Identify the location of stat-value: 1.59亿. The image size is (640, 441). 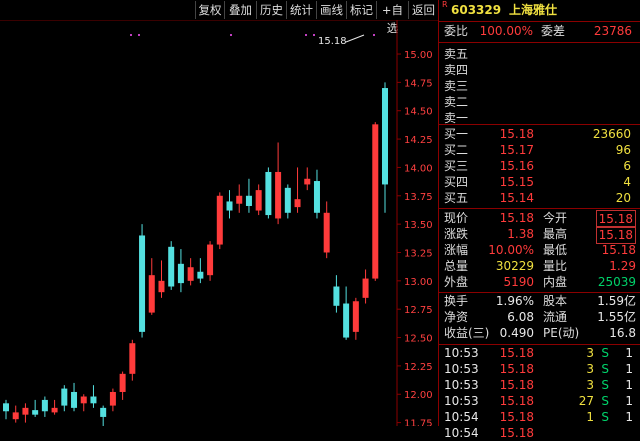
(616, 301).